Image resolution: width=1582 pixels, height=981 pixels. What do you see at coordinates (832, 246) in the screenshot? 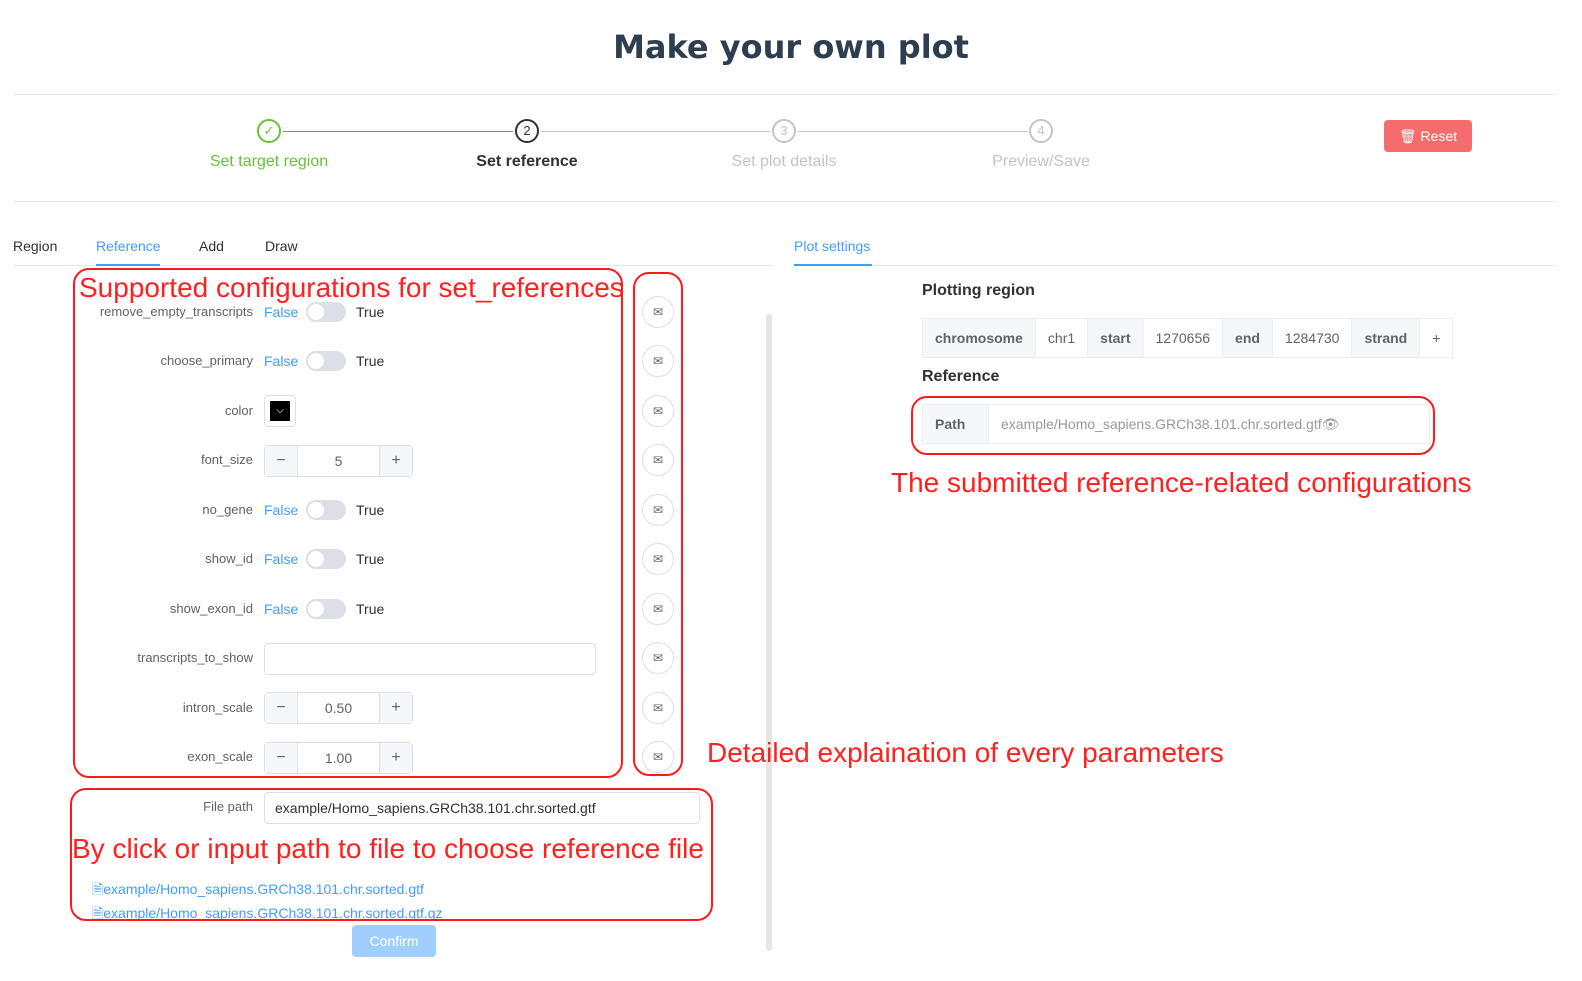
I see `tab-plot-settings: Plot settings` at bounding box center [832, 246].